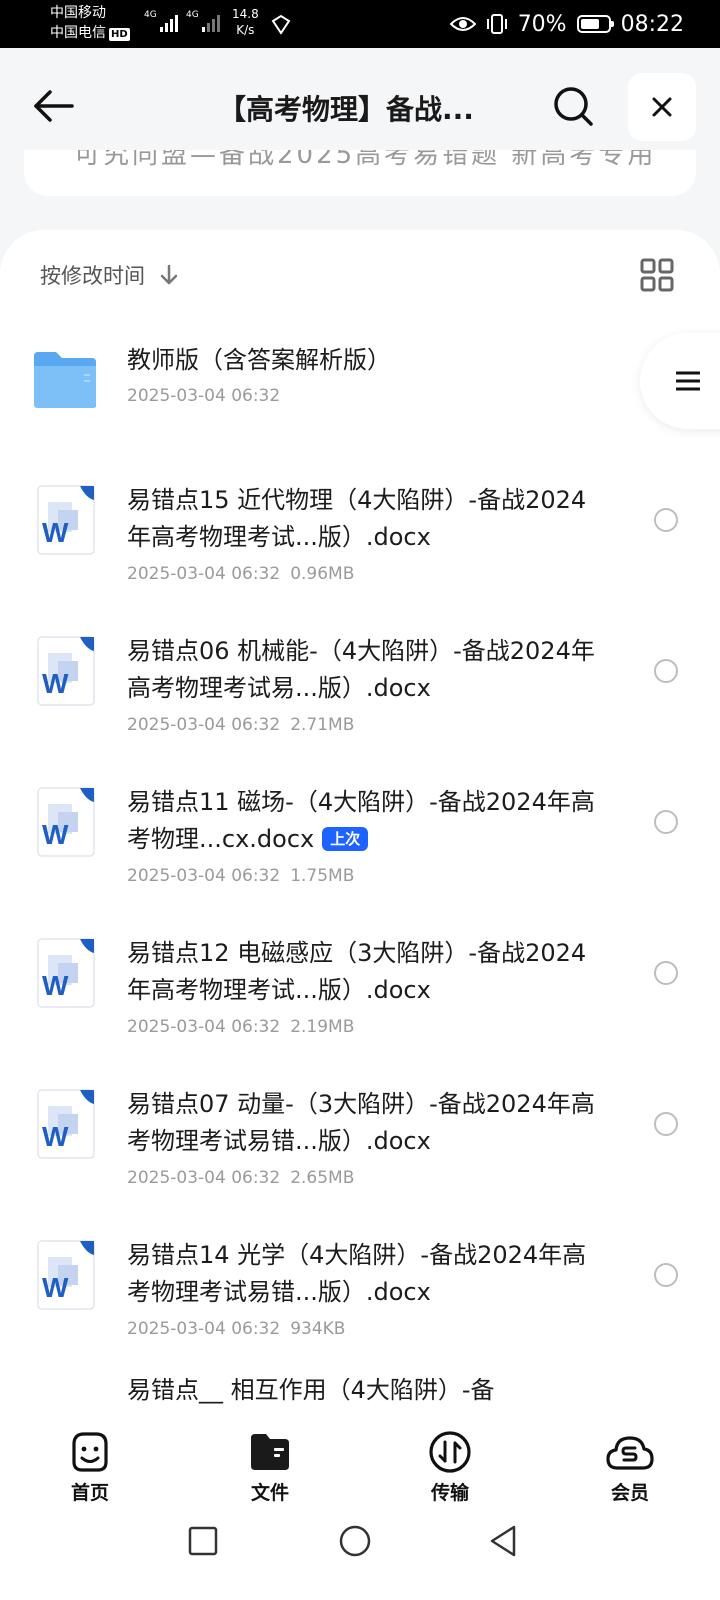 The height and width of the screenshot is (1600, 720). Describe the element at coordinates (90, 23) in the screenshot. I see `carrier-info: 中国移动 中国电信 HD` at that location.